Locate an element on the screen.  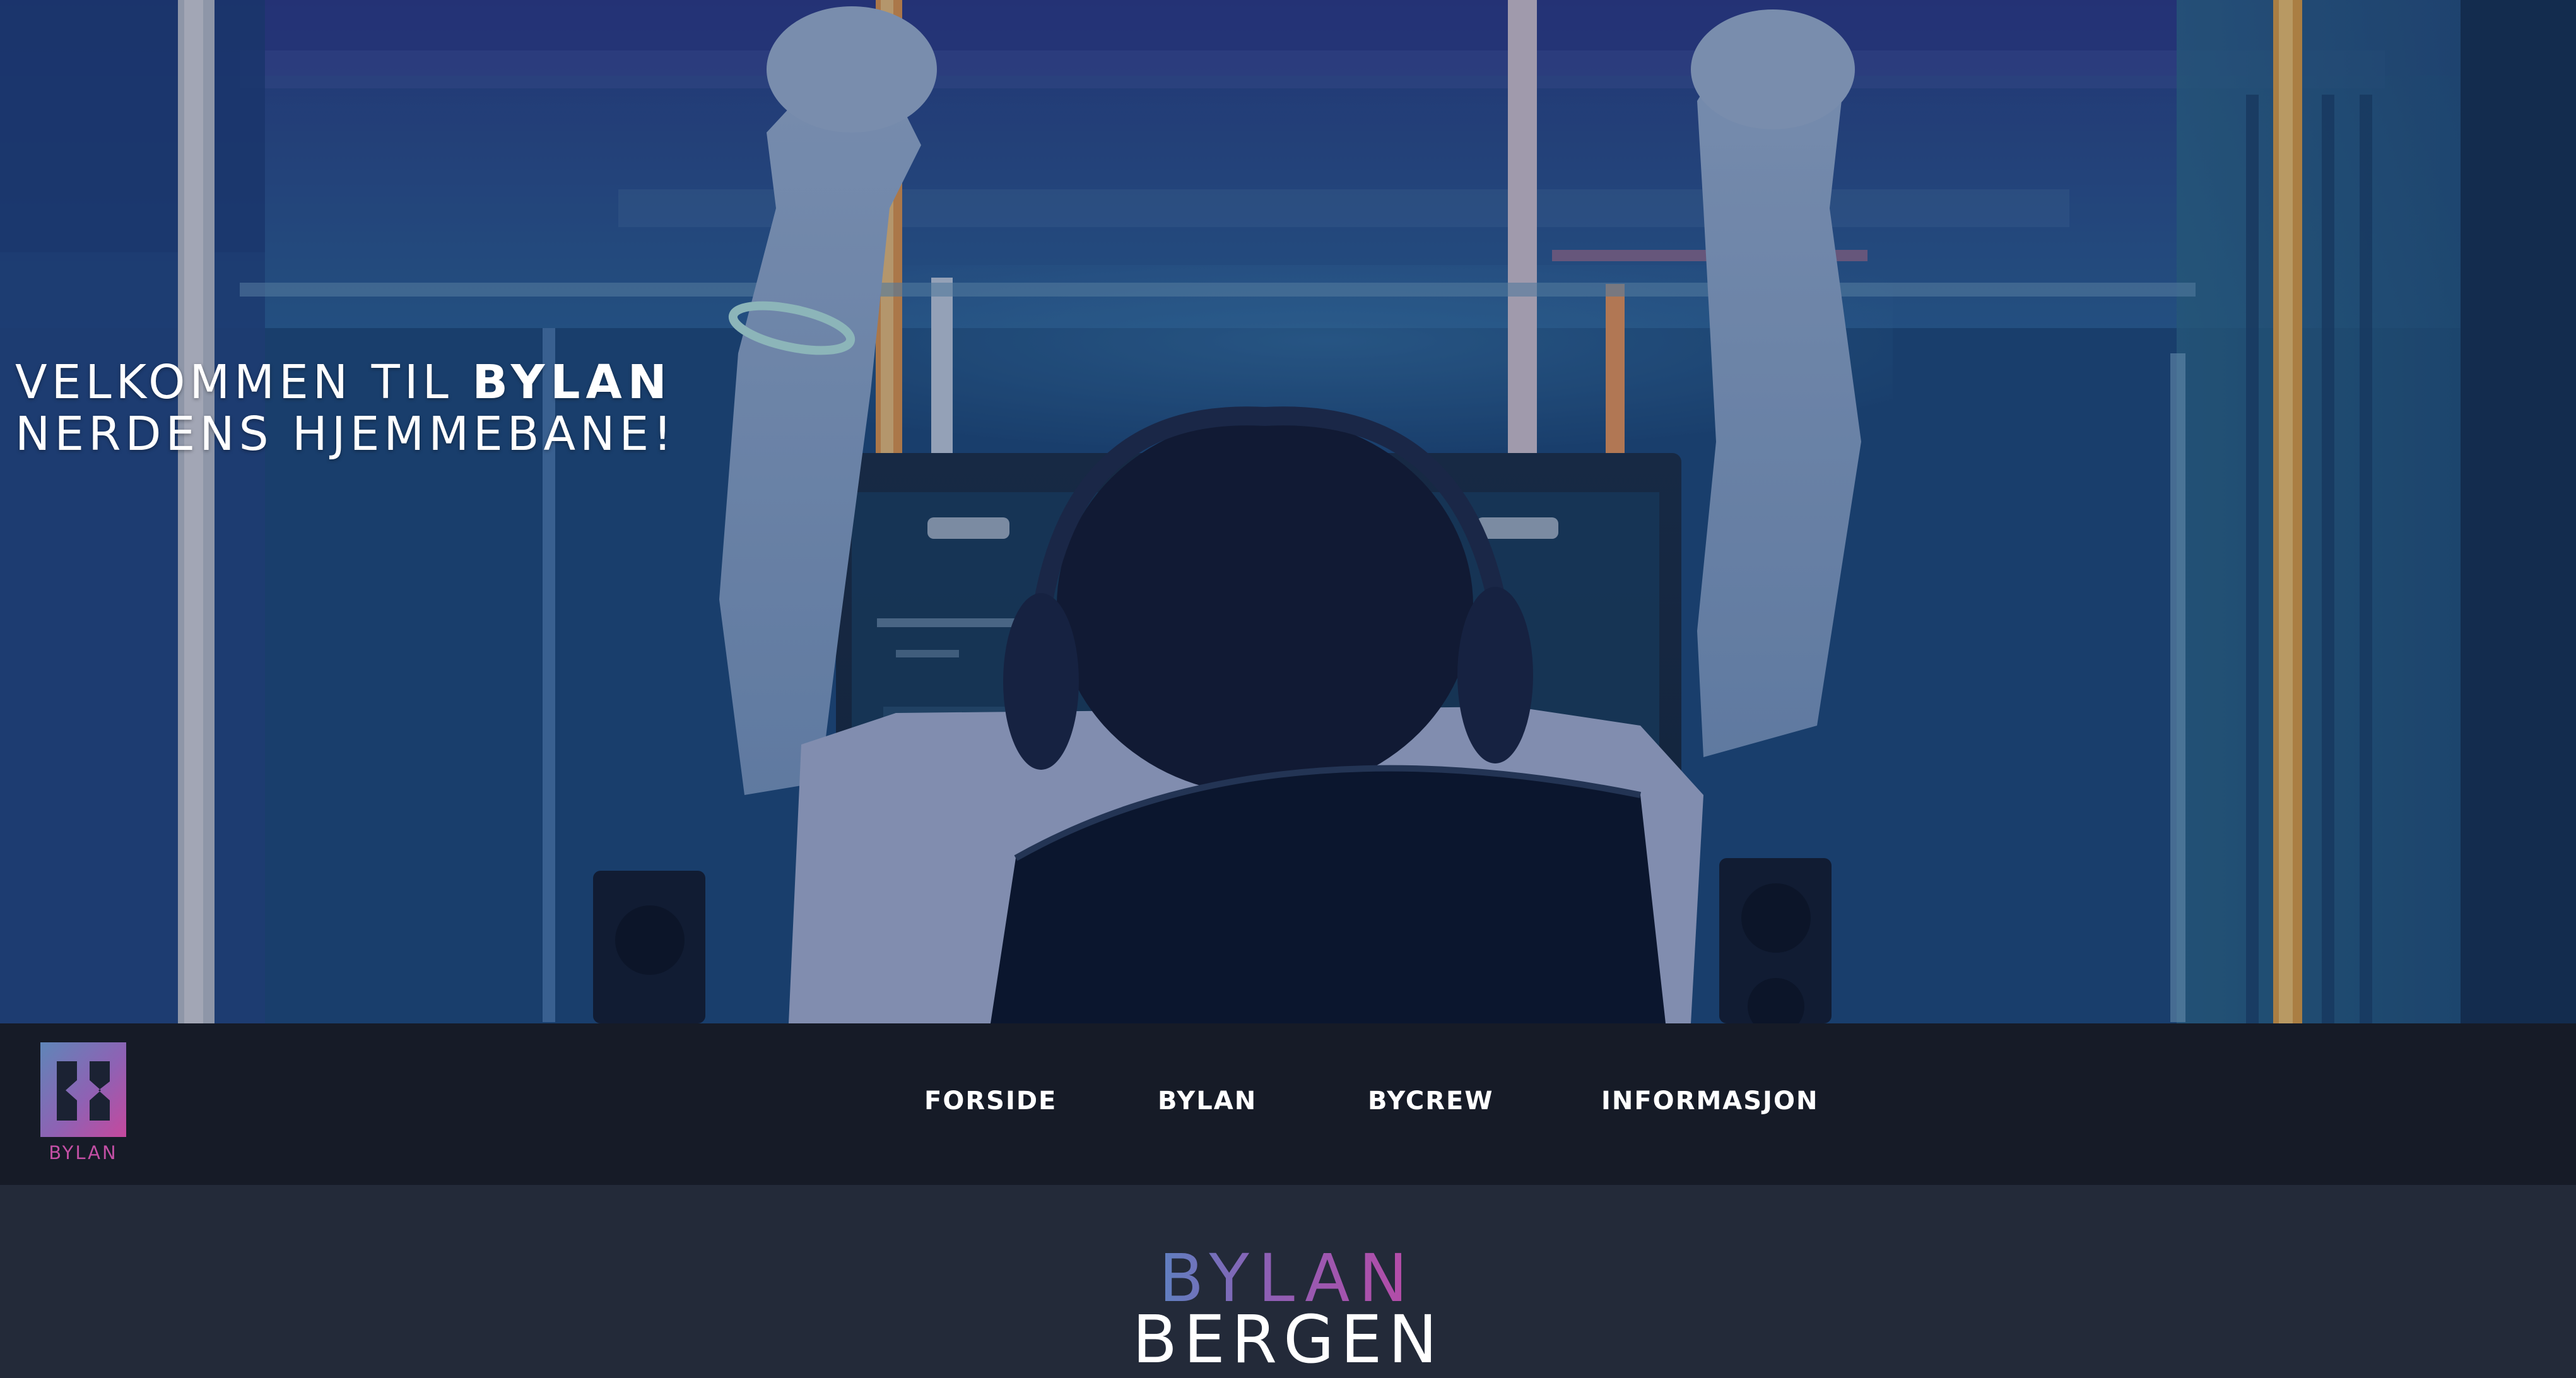
hero-line-1: VELKOMMEN TIL BYLAN is located at coordinates (345, 382).